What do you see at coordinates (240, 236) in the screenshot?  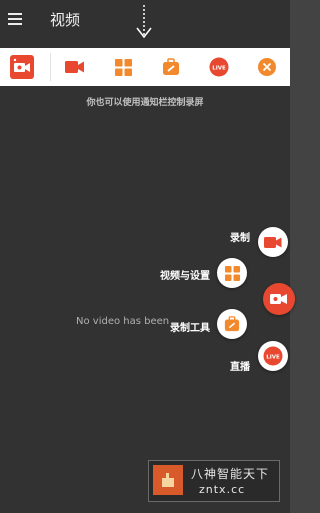 I see `record-label: 录制` at bounding box center [240, 236].